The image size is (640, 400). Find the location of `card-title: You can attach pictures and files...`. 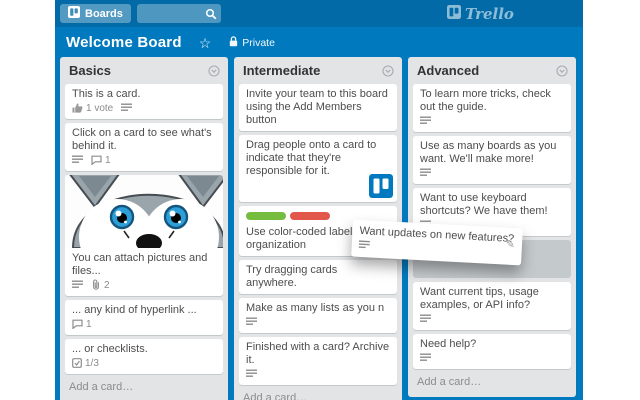

card-title: You can attach pictures and files... is located at coordinates (140, 264).